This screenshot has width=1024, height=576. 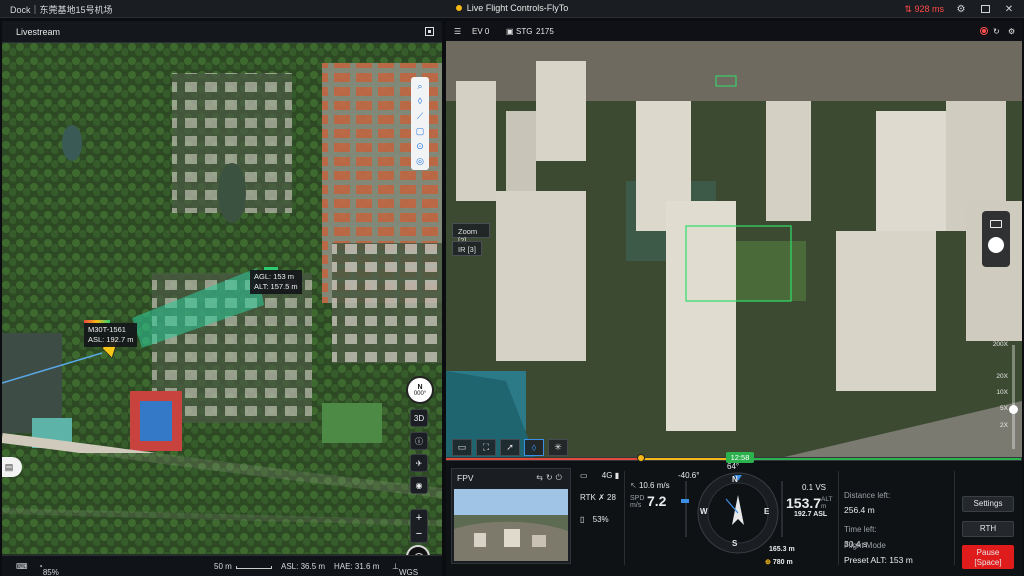 I want to click on fullscreen-icon: ⛶, so click(x=486, y=447).